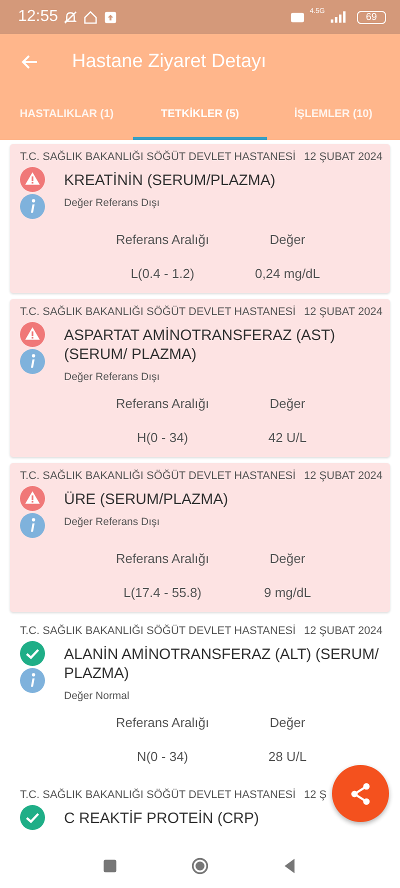  What do you see at coordinates (162, 592) in the screenshot?
I see `reference-range: L(17.4 - 55.8)` at bounding box center [162, 592].